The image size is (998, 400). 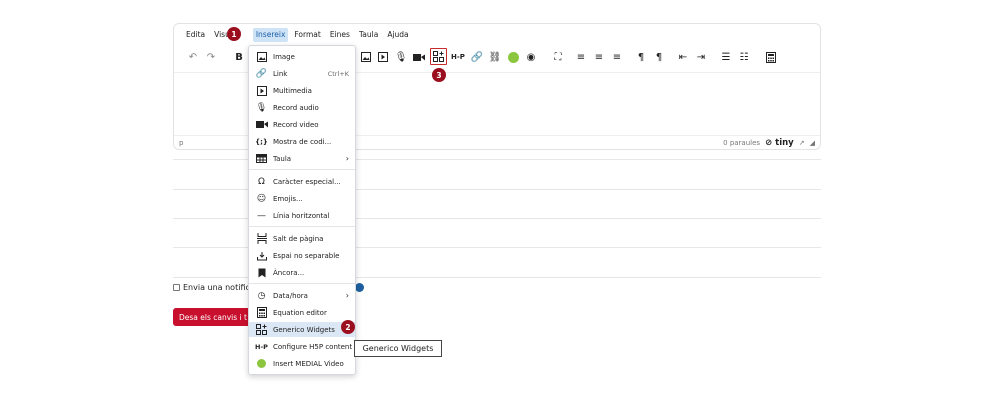 I want to click on menu-insert: Insereix, so click(x=270, y=35).